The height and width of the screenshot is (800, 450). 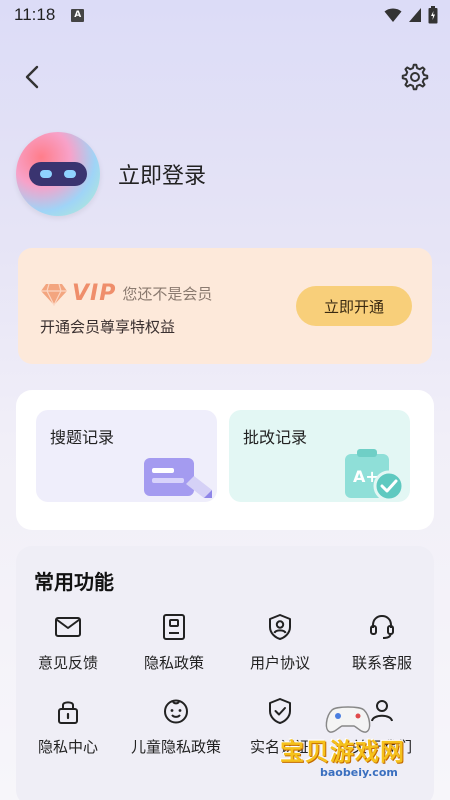 What do you see at coordinates (382, 626) in the screenshot?
I see `headset-icon` at bounding box center [382, 626].